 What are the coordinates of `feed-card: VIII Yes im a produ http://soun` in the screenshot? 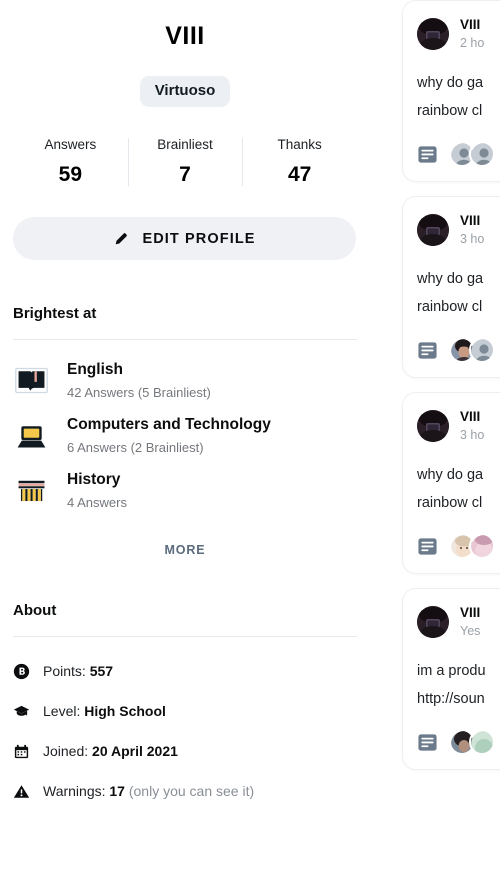 It's located at (451, 679).